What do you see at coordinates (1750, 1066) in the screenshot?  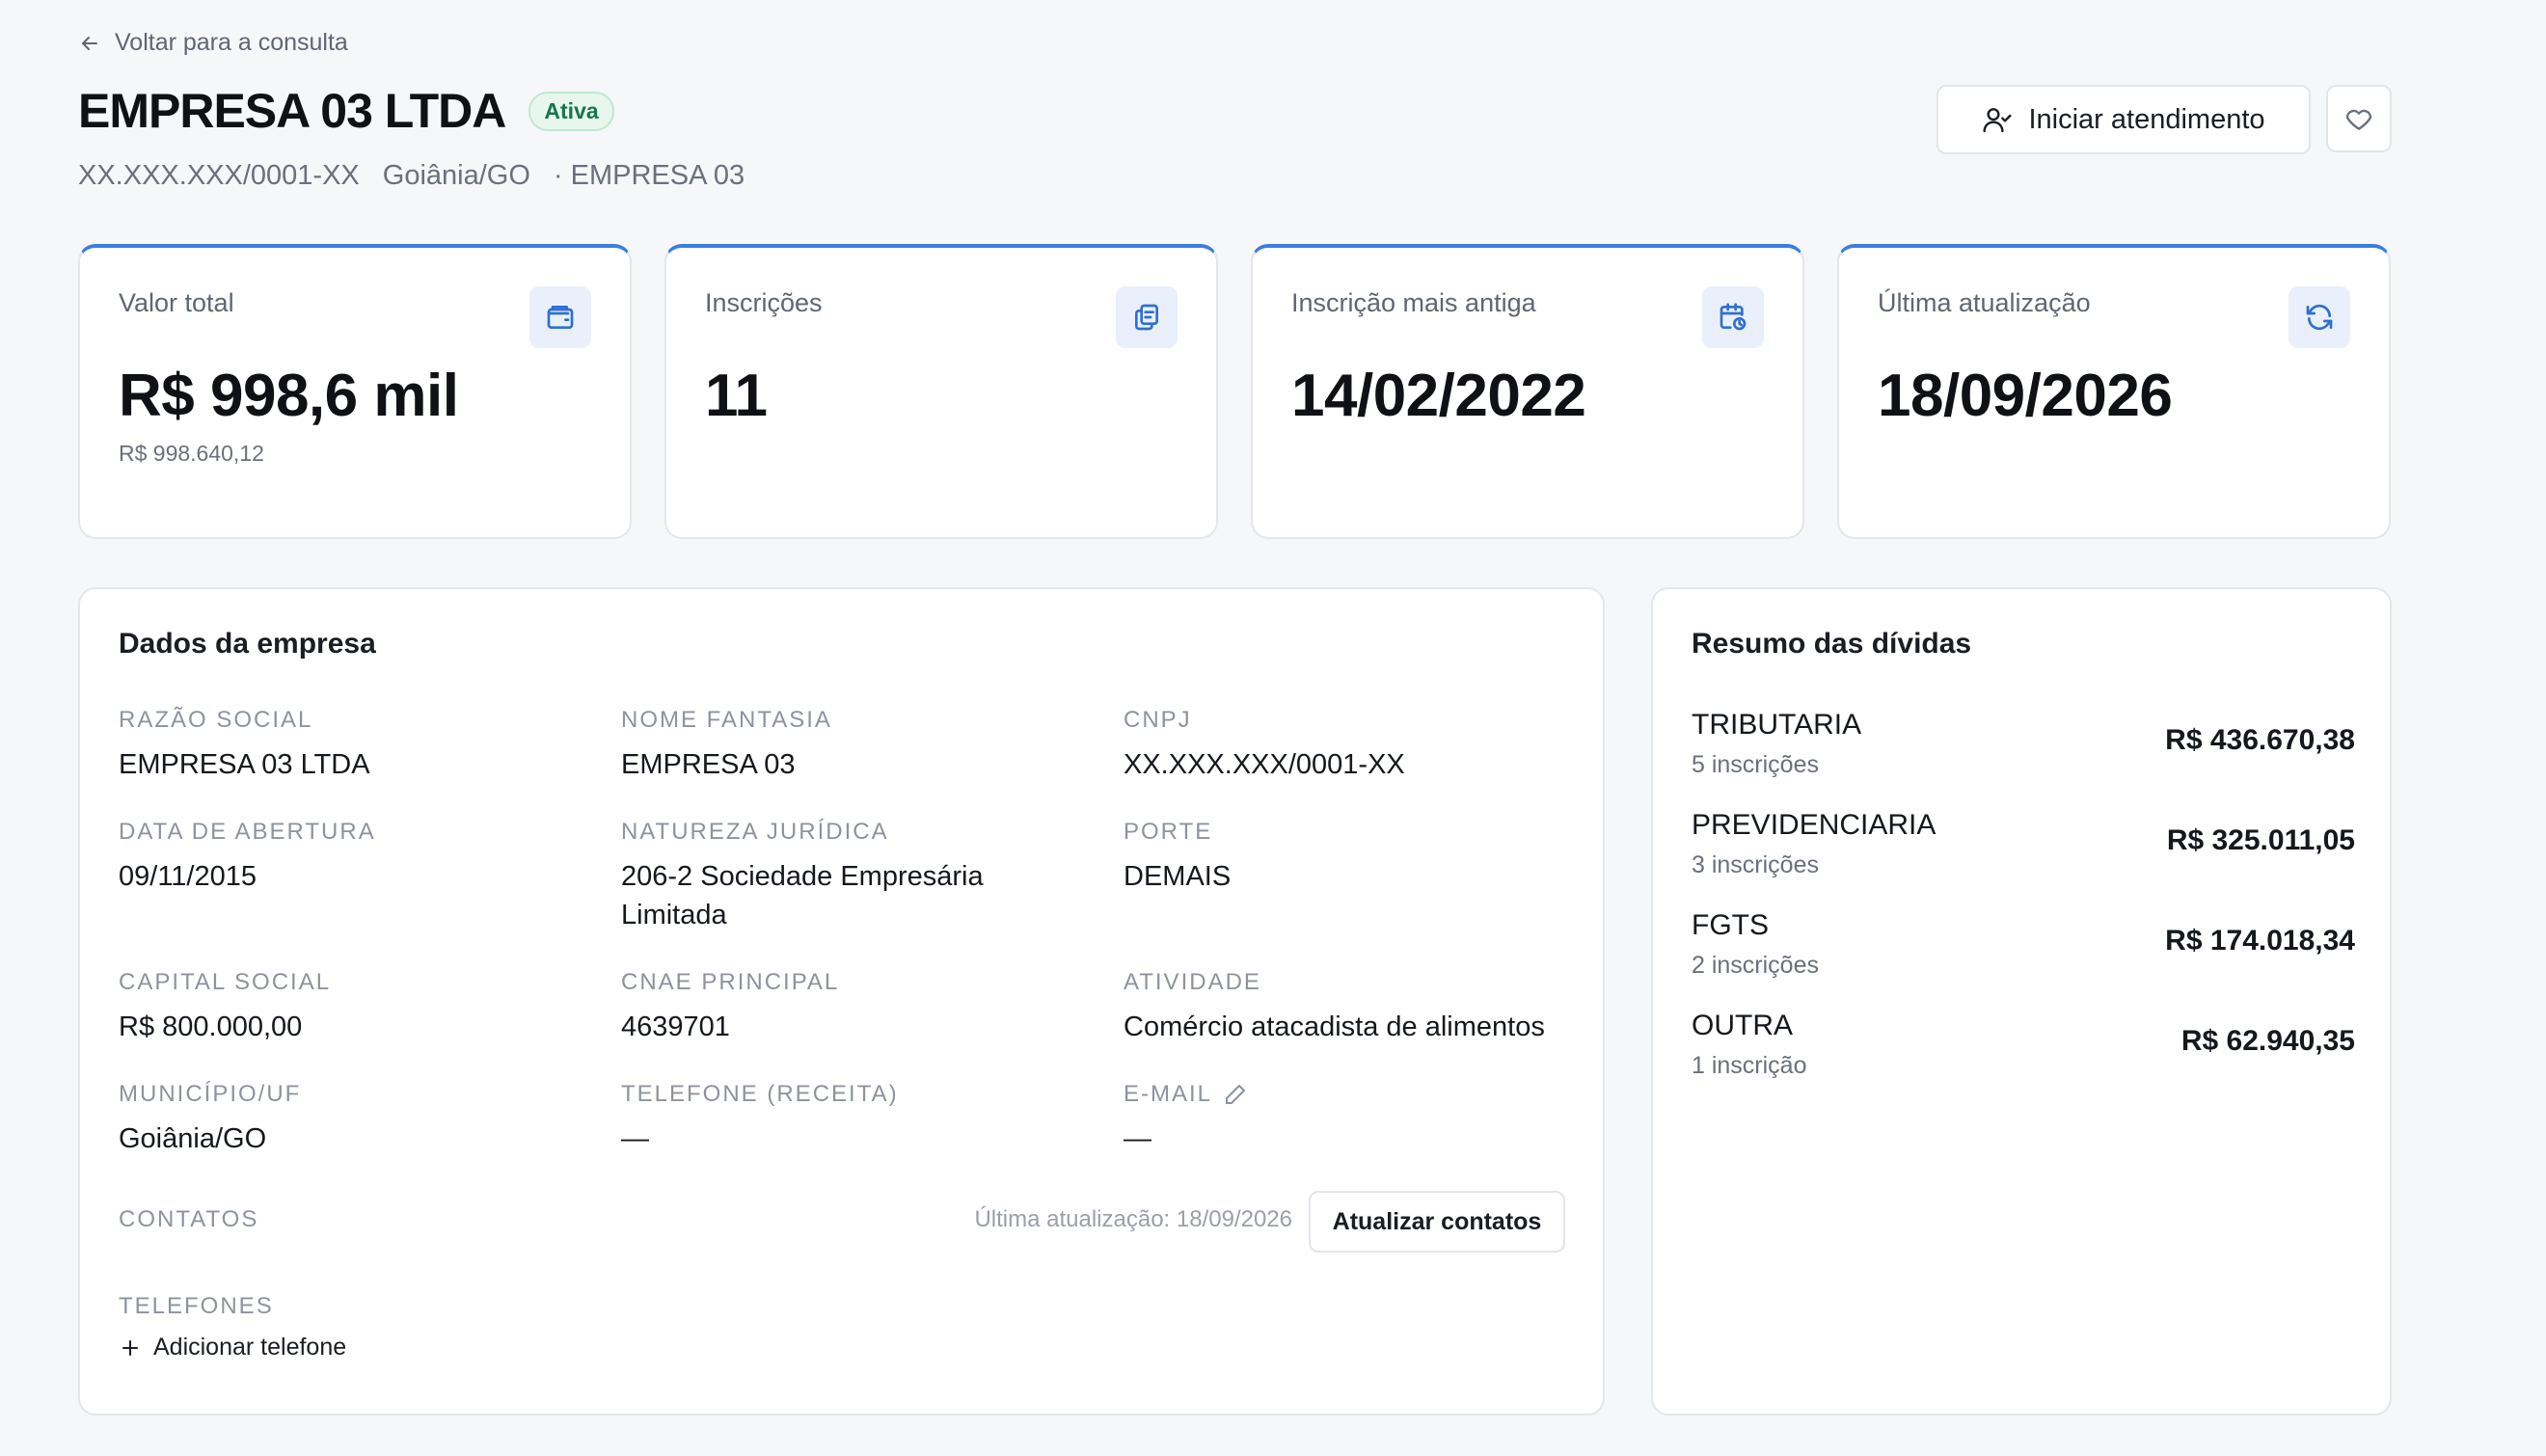 I see `debt-count: 1 inscrição` at bounding box center [1750, 1066].